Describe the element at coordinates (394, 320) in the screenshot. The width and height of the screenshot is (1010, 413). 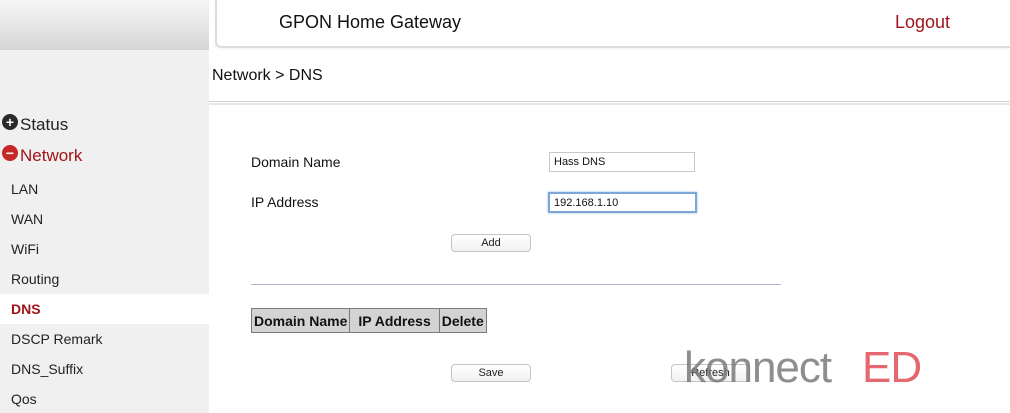
I see `column-header-ip-address: IP Address` at that location.